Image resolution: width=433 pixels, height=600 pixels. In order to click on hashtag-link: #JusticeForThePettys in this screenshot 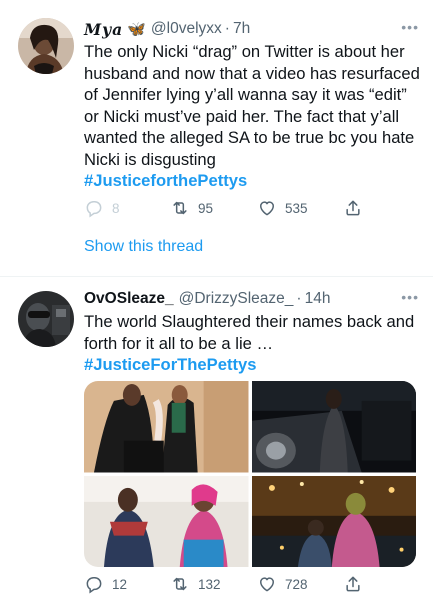, I will do `click(170, 364)`.